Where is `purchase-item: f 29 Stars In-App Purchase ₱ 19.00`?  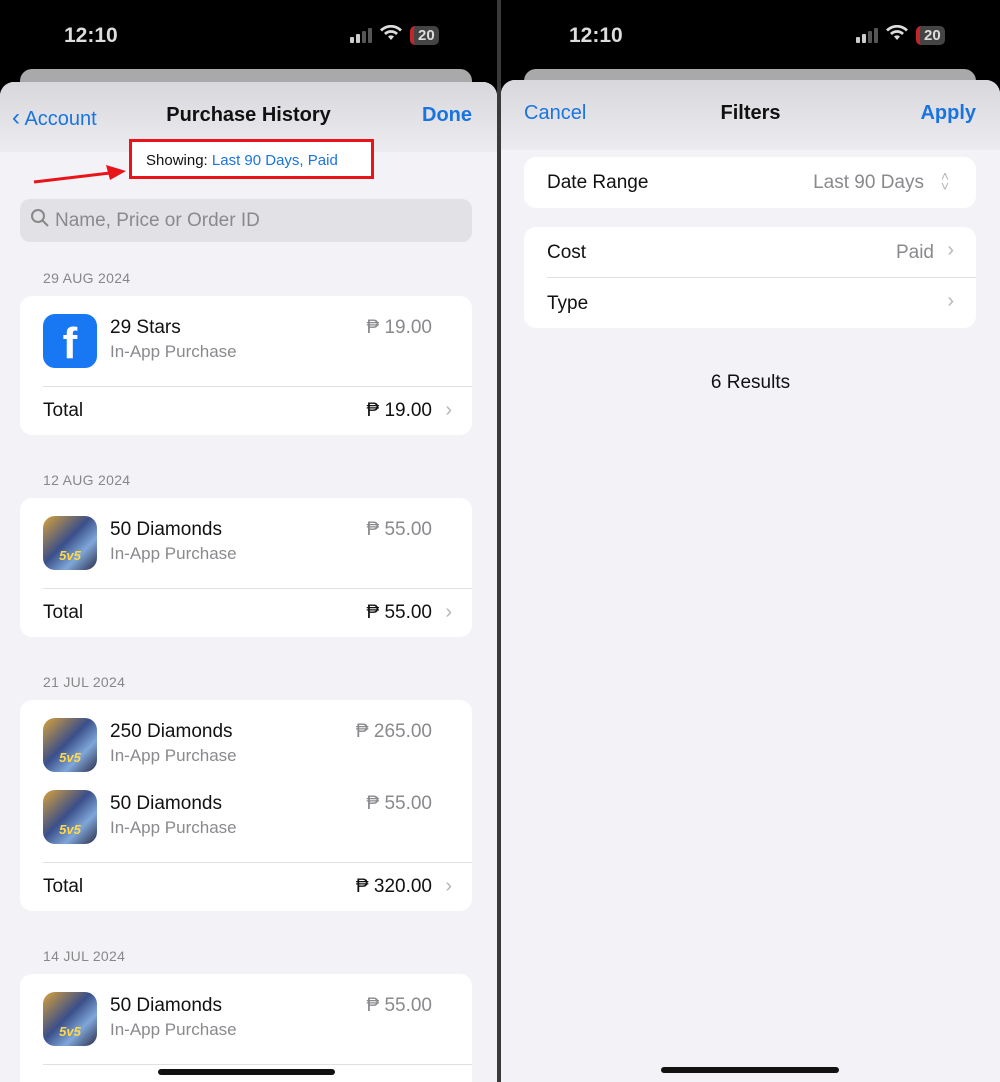 purchase-item: f 29 Stars In-App Purchase ₱ 19.00 is located at coordinates (257, 341).